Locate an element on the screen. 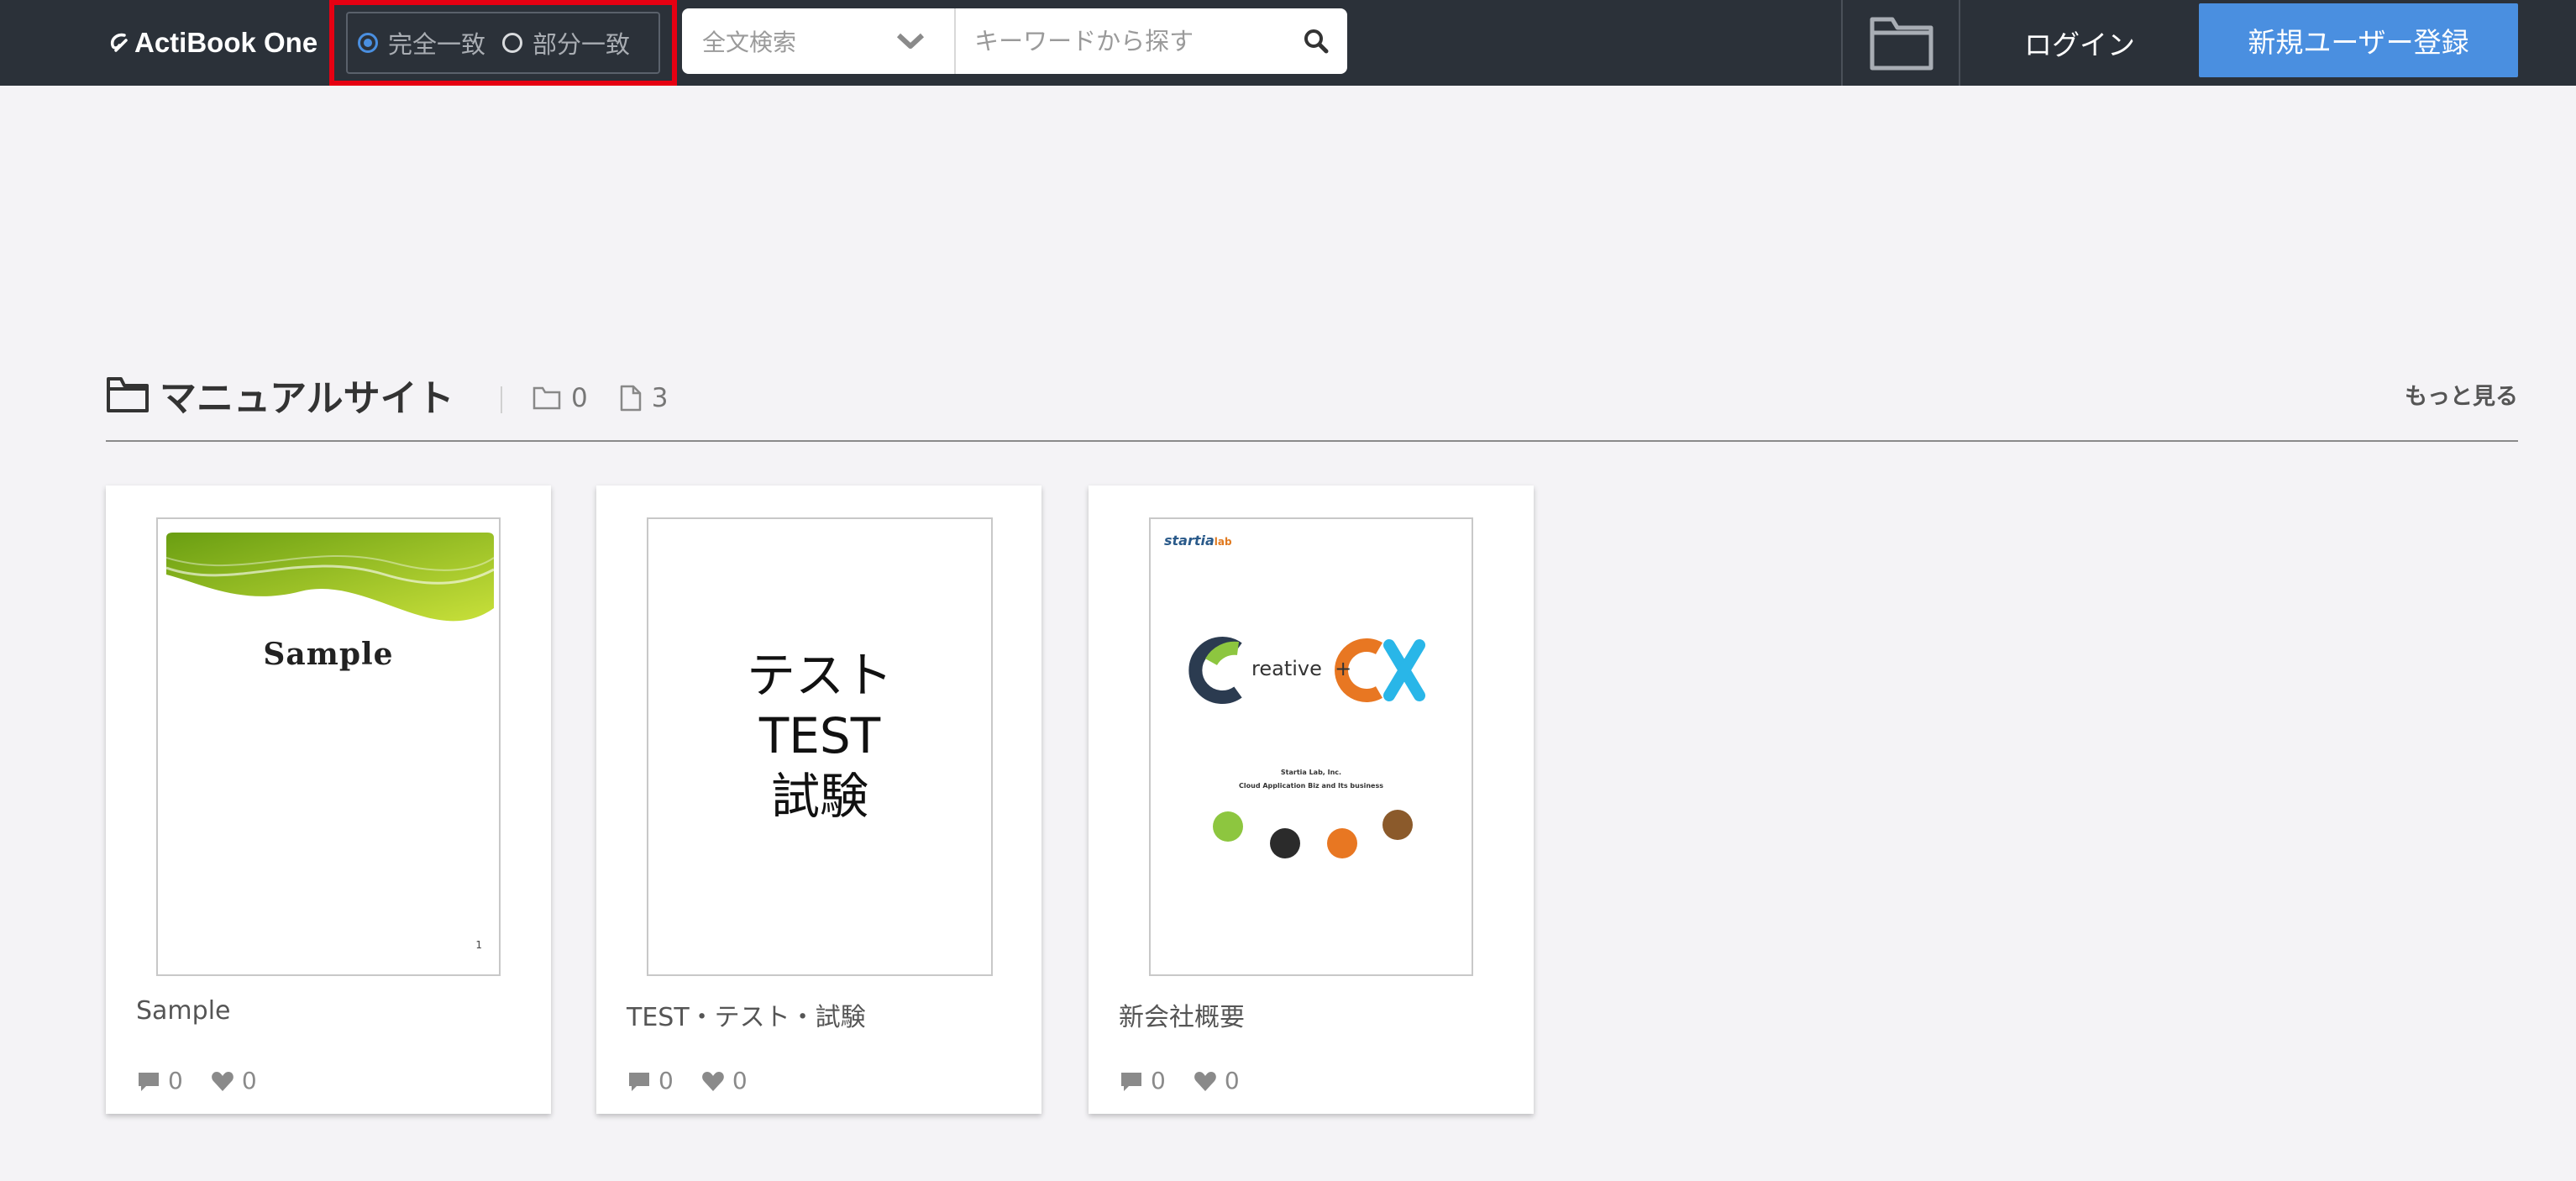  match-mode-group: 完全一致 部分一致 is located at coordinates (503, 43).